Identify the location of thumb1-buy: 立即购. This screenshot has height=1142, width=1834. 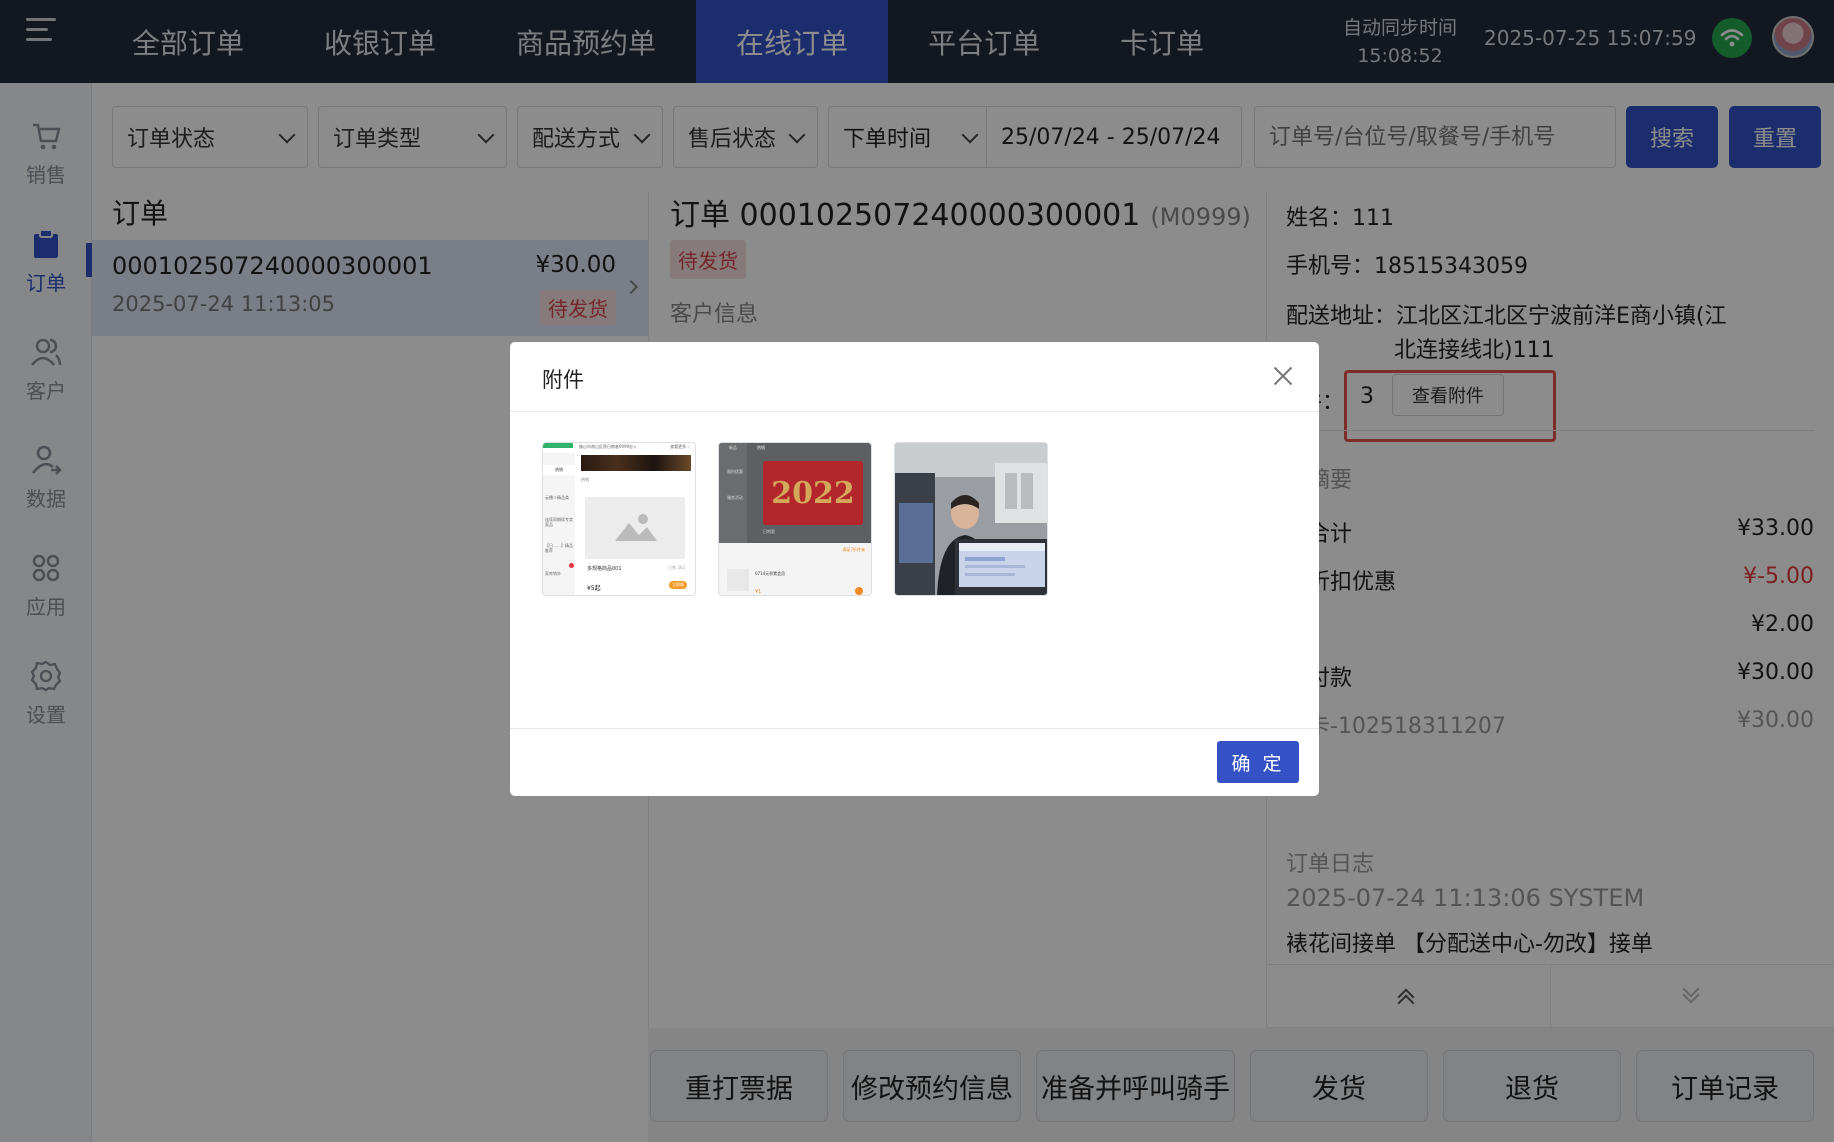
(678, 585).